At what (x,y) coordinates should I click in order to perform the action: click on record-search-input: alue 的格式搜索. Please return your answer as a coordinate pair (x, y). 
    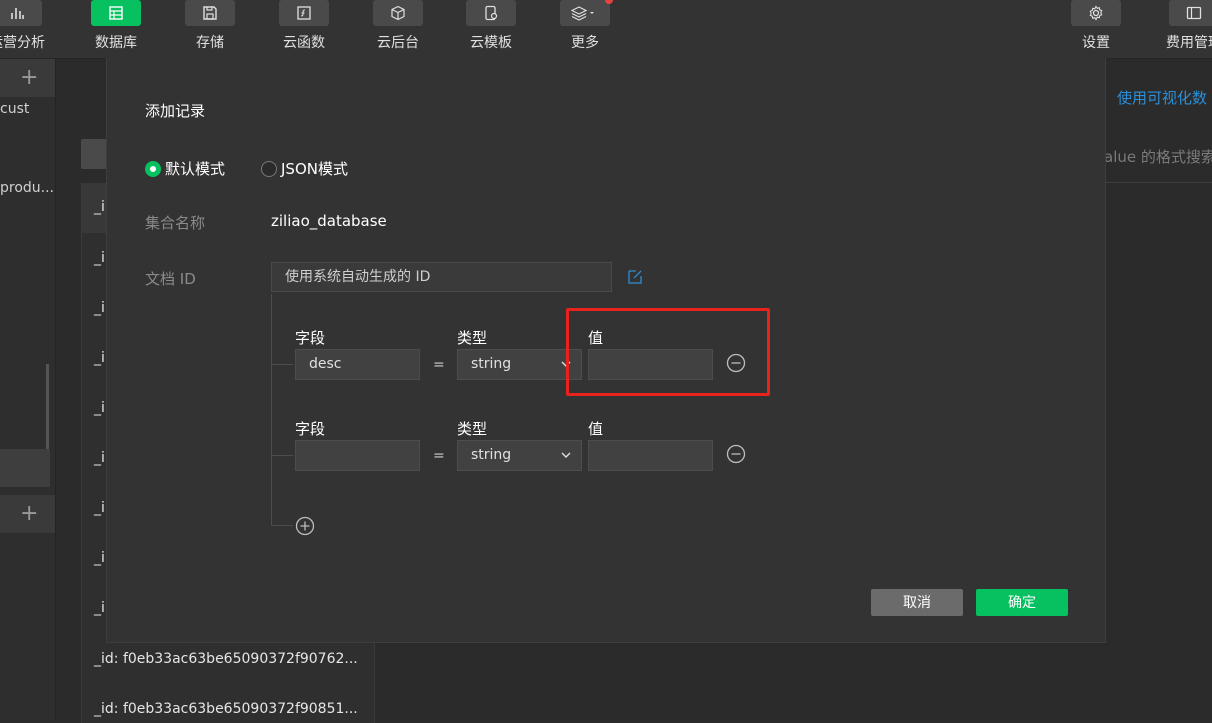
    Looking at the image, I should click on (1158, 161).